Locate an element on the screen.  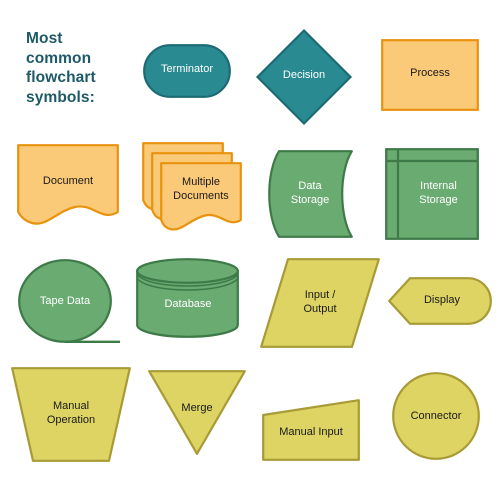
symbol-connector: Connector is located at coordinates (436, 416).